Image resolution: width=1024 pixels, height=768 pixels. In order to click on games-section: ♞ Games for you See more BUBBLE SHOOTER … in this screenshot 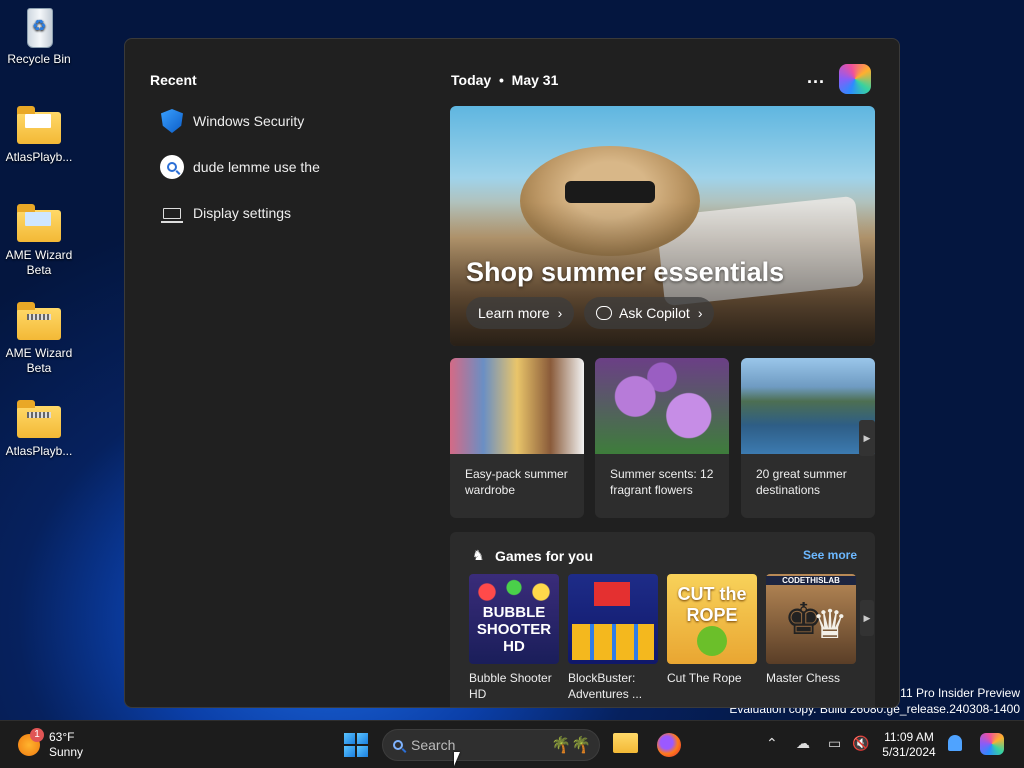, I will do `click(662, 619)`.